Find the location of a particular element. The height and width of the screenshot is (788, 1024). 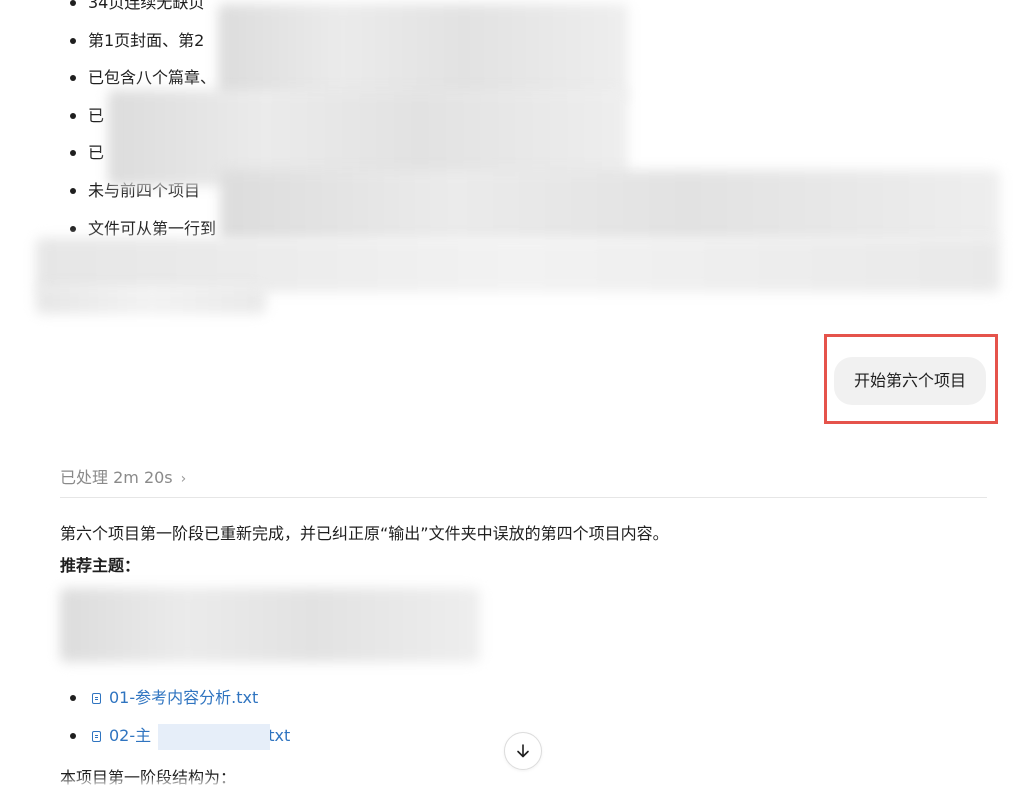

assistant-summary: 第六个项目第一阶段已重新完成，并已纠正原“输出”文件夹中误放的第四个项目内容。 is located at coordinates (364, 533).